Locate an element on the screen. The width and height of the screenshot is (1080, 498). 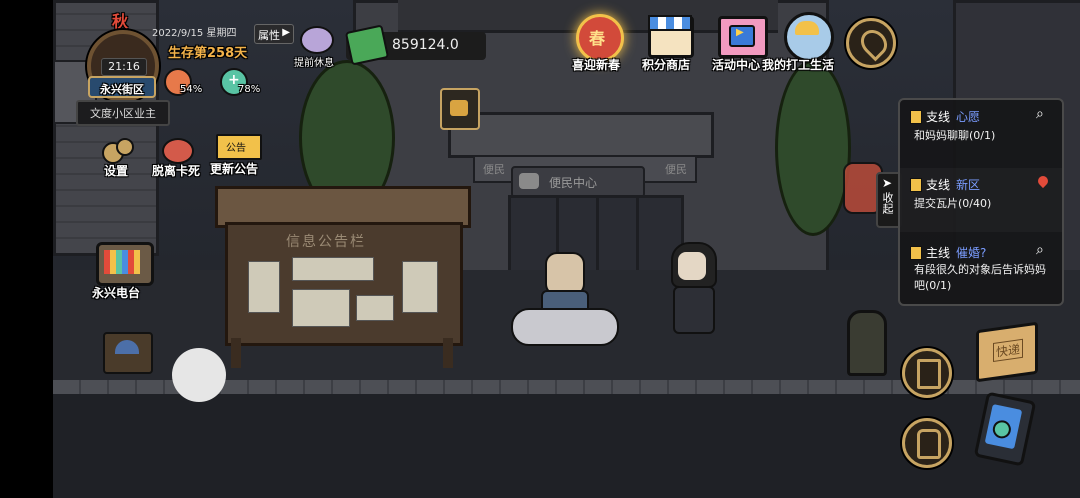
top-menu-spring-label: 喜迎新春 is located at coordinates (596, 65).